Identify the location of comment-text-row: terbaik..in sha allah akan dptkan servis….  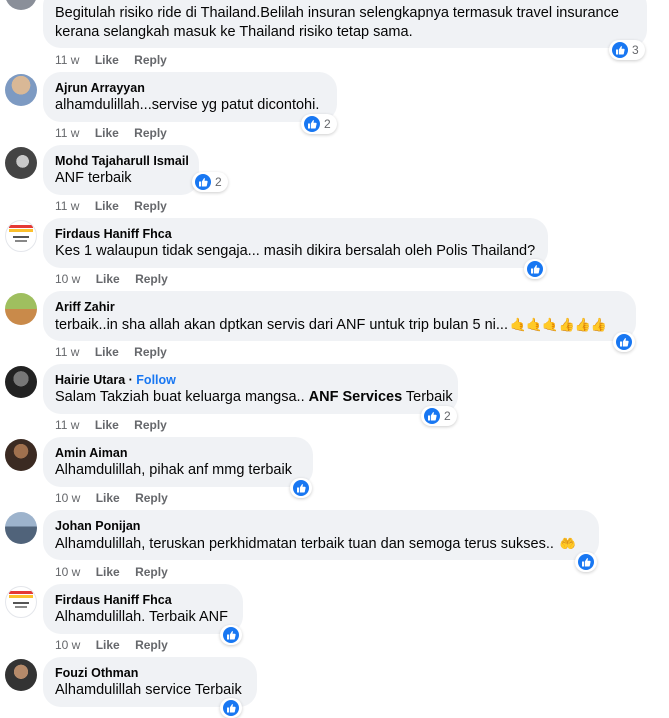
(339, 325).